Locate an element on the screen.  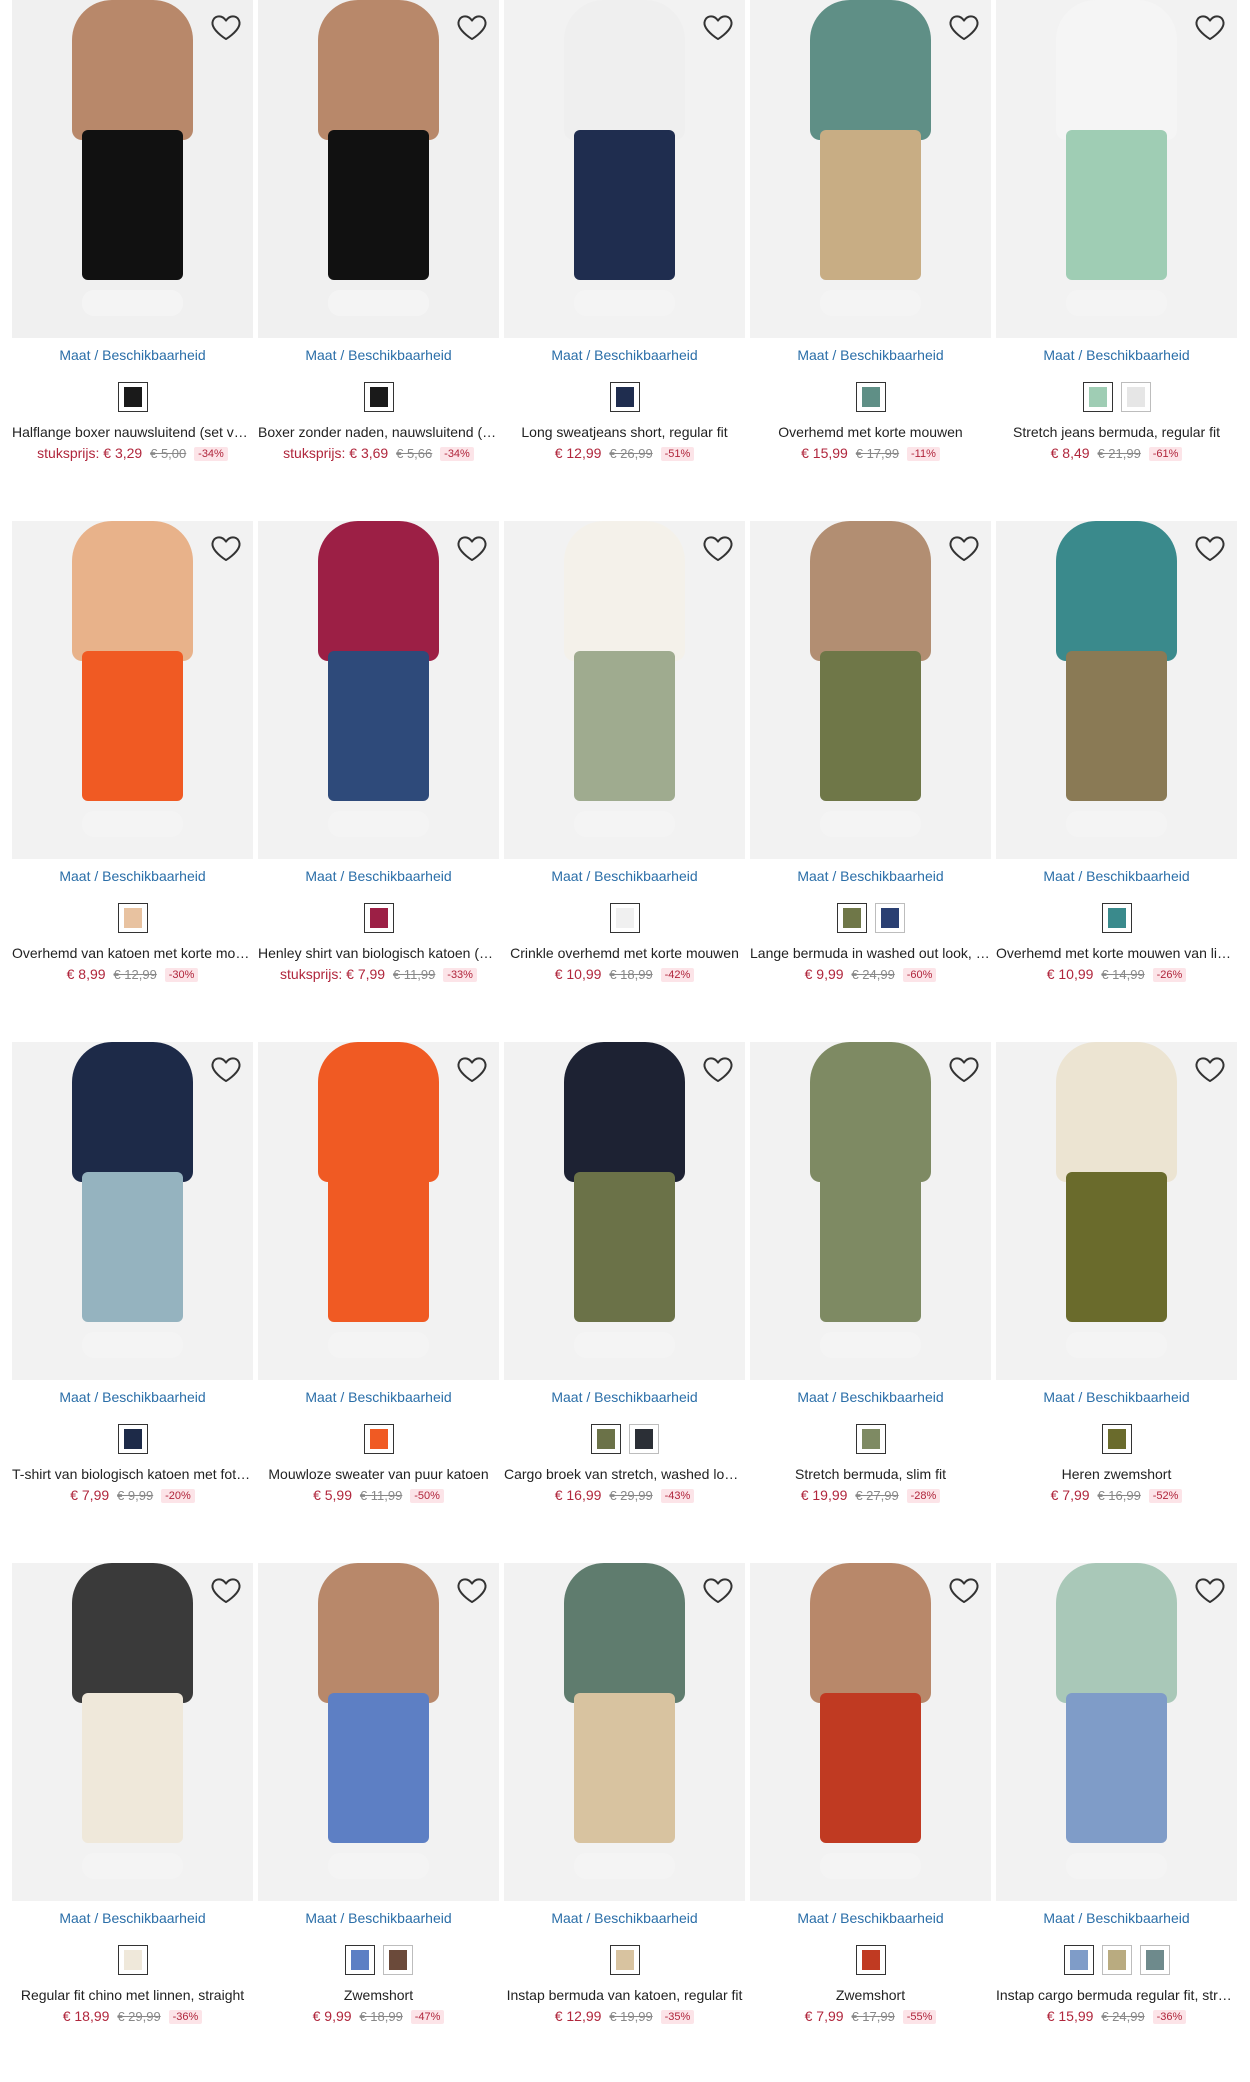
product-name: Overhemd van katoen met korte mouwen is located at coordinates (132, 953).